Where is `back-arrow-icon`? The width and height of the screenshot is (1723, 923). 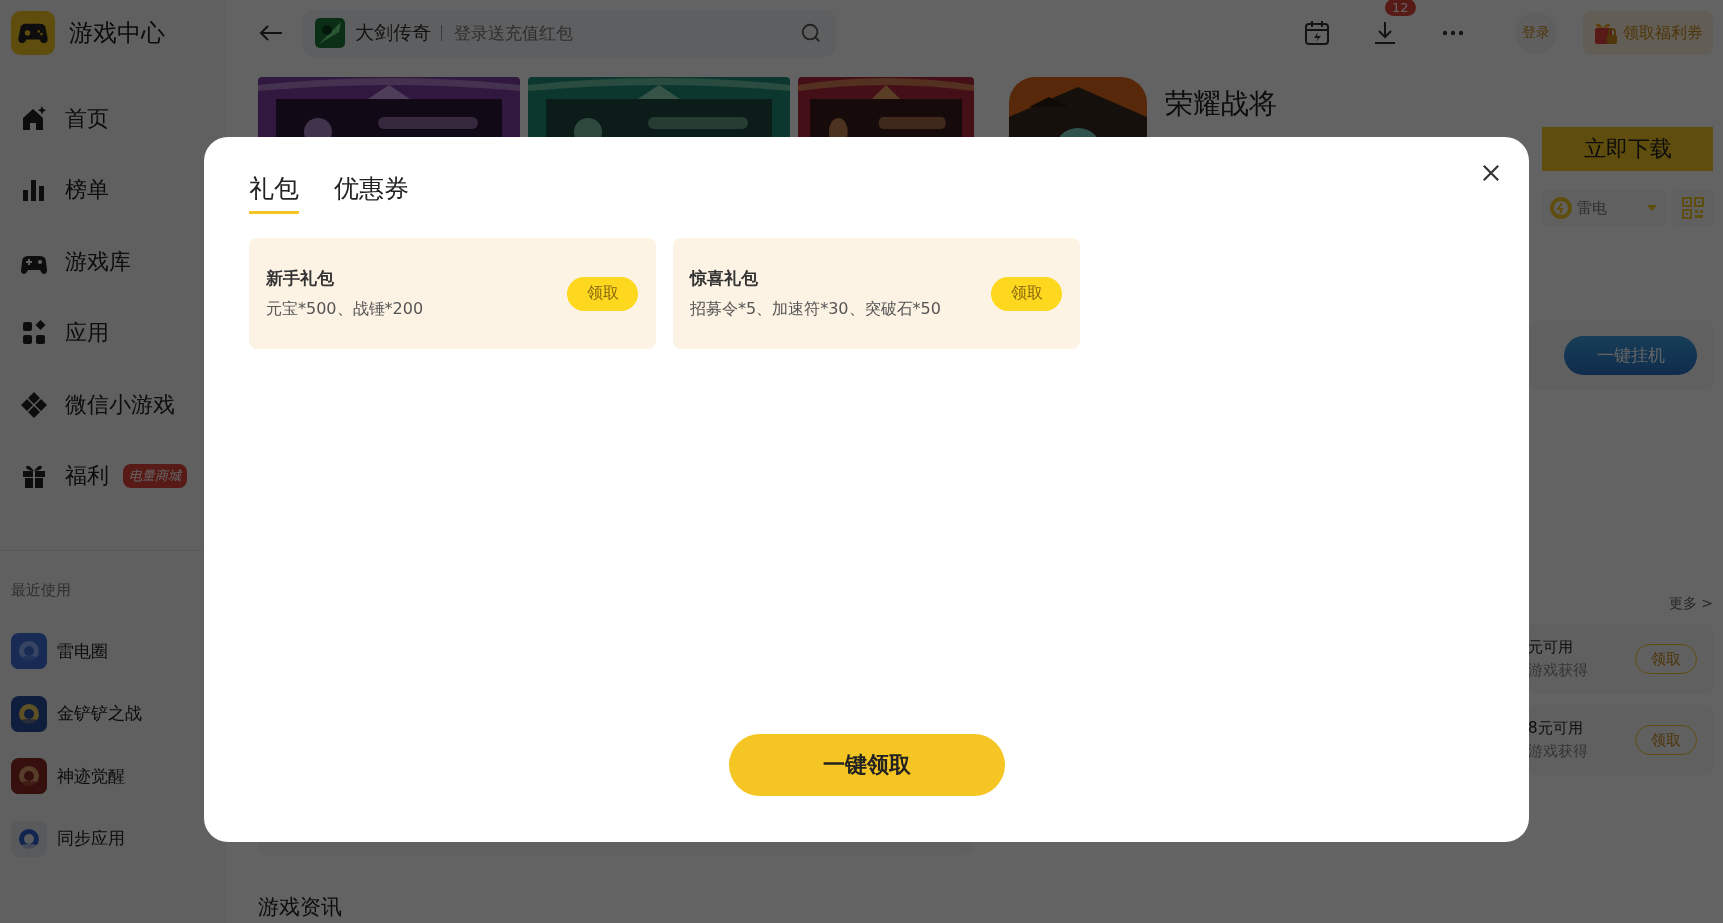
back-arrow-icon is located at coordinates (271, 33).